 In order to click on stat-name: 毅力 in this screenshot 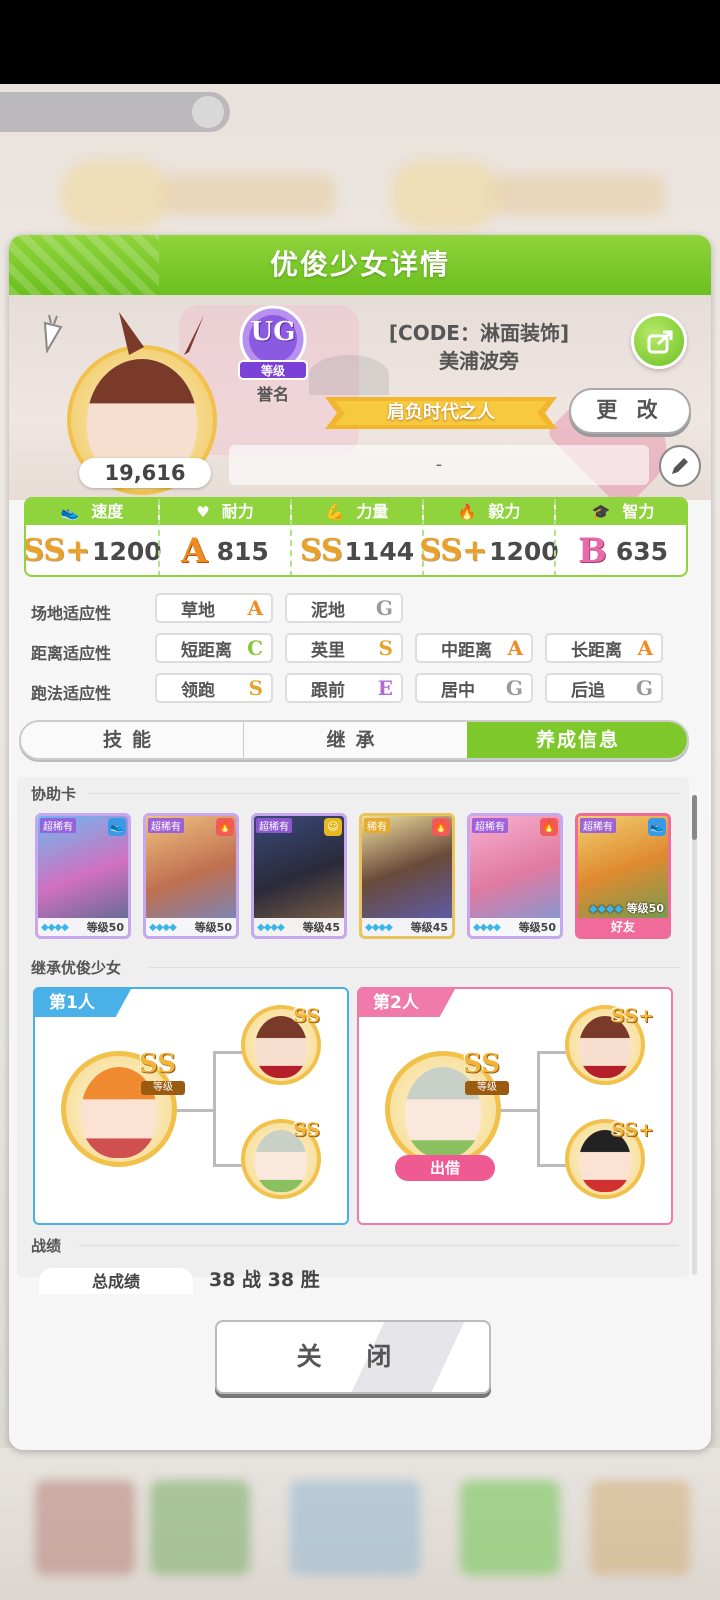, I will do `click(504, 511)`.